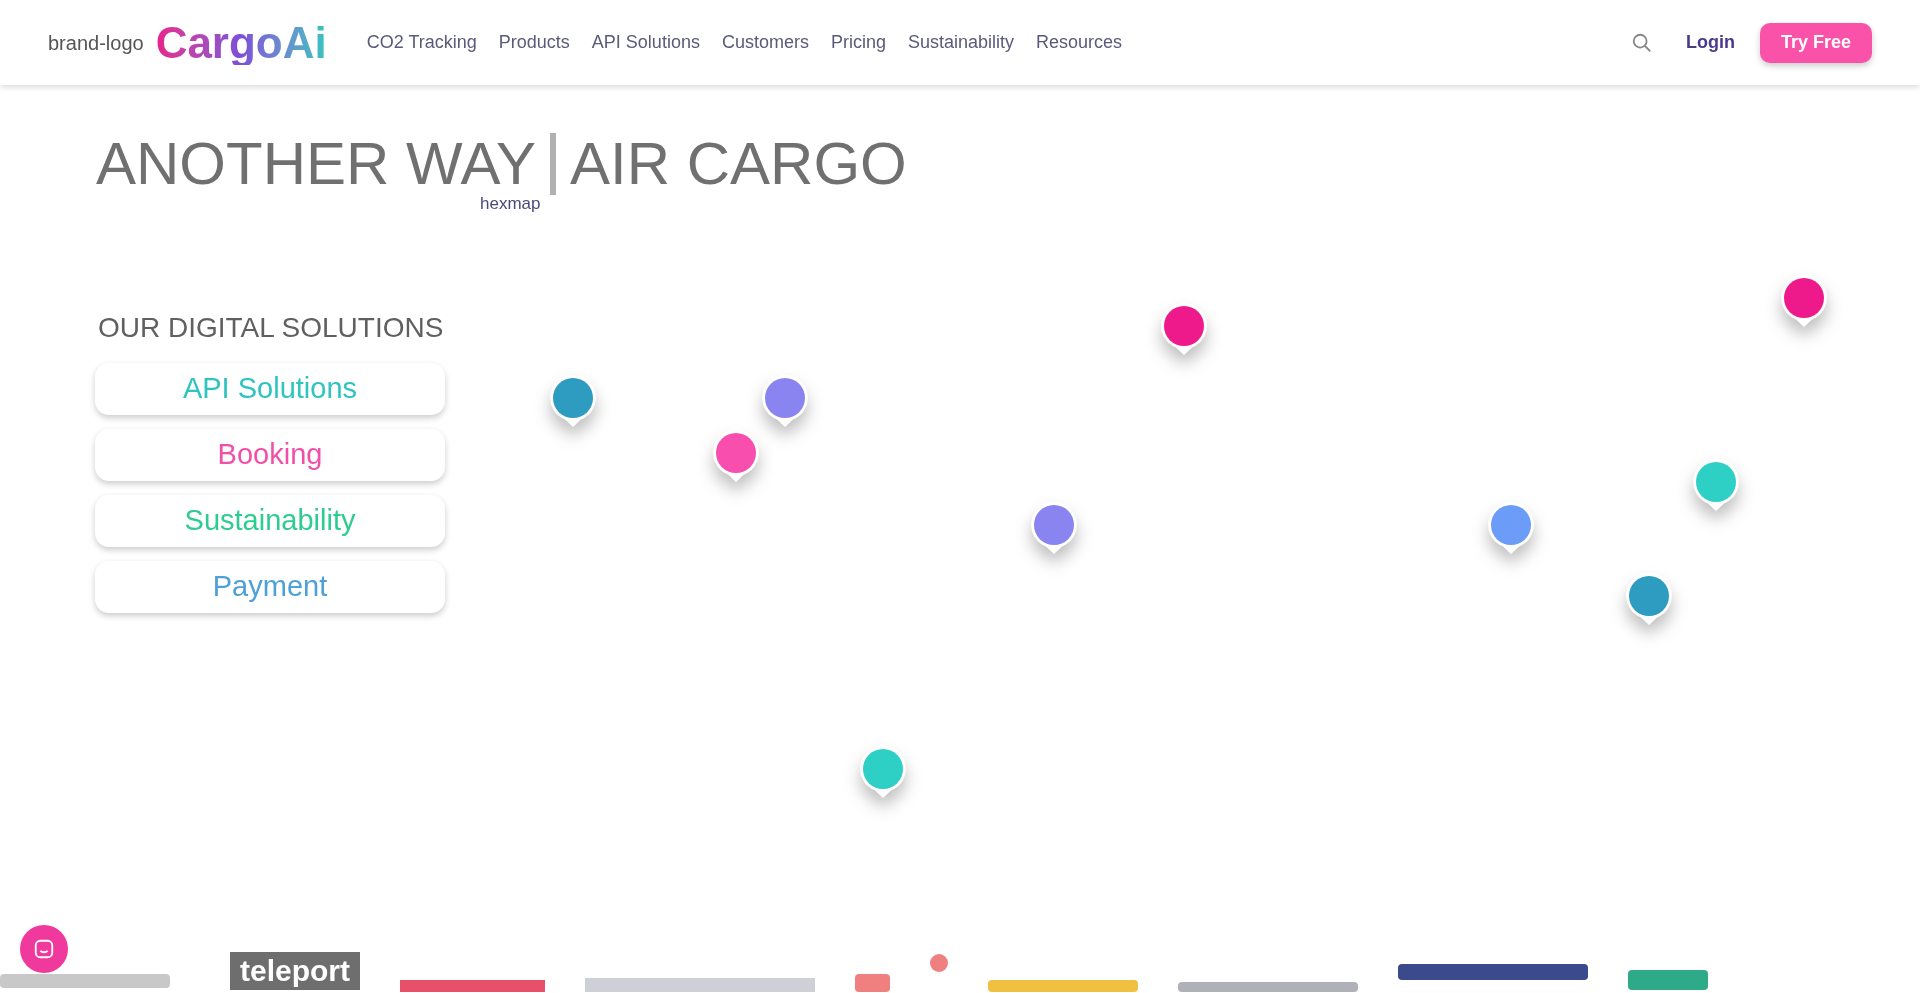  I want to click on chat-icon, so click(44, 949).